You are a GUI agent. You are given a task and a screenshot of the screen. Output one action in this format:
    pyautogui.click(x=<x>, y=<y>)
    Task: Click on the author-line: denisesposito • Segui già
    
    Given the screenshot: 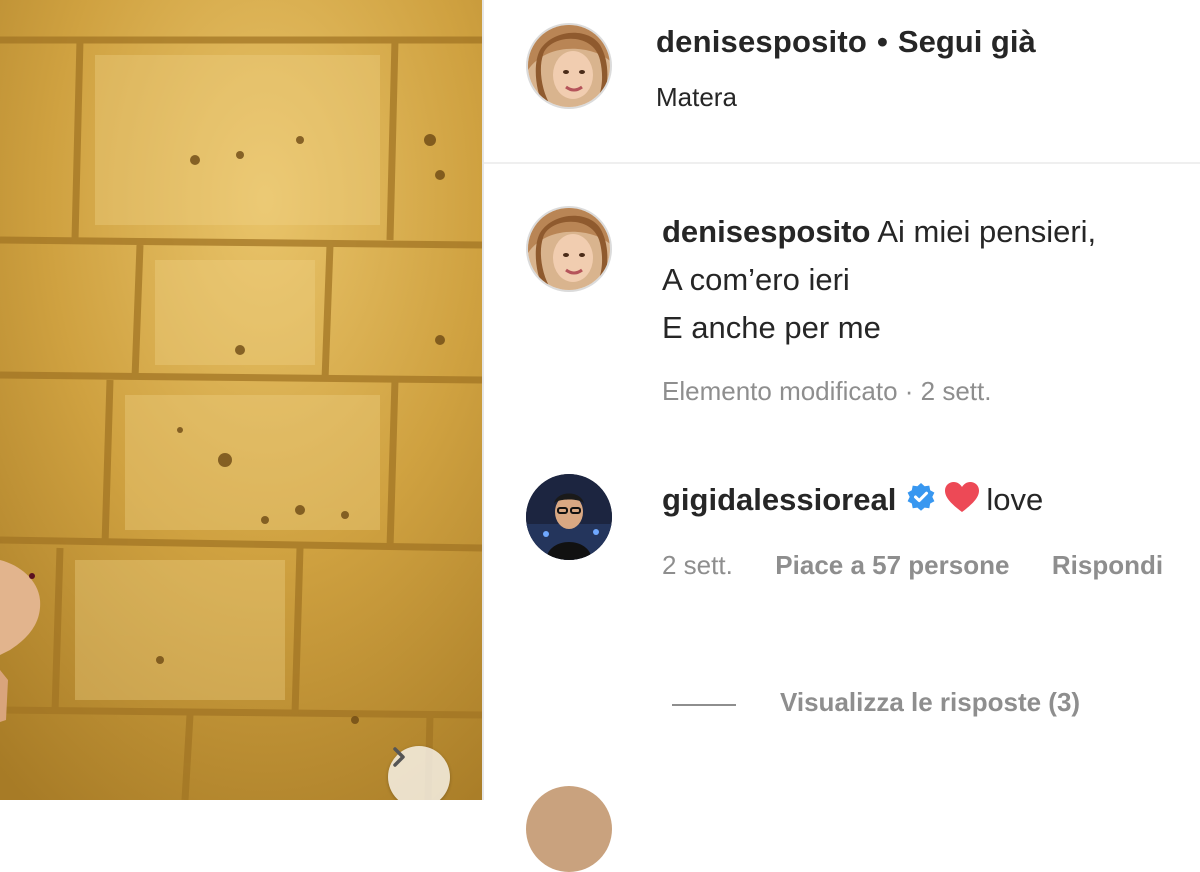 What is the action you would take?
    pyautogui.click(x=846, y=42)
    